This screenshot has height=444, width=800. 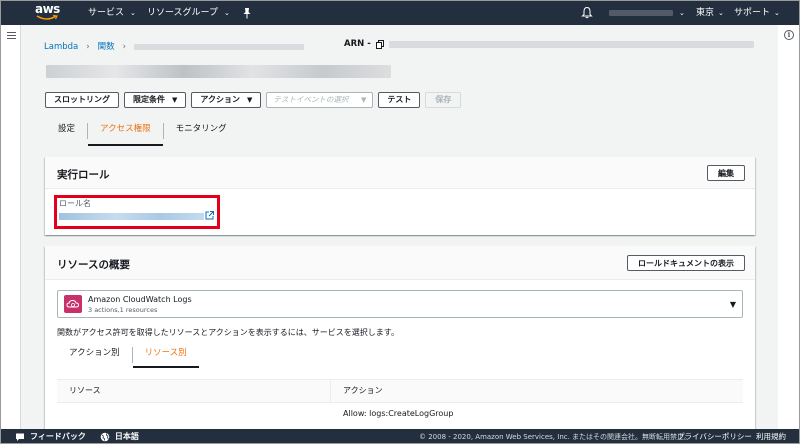 I want to click on services-menu: サービス ⌄, so click(x=112, y=13).